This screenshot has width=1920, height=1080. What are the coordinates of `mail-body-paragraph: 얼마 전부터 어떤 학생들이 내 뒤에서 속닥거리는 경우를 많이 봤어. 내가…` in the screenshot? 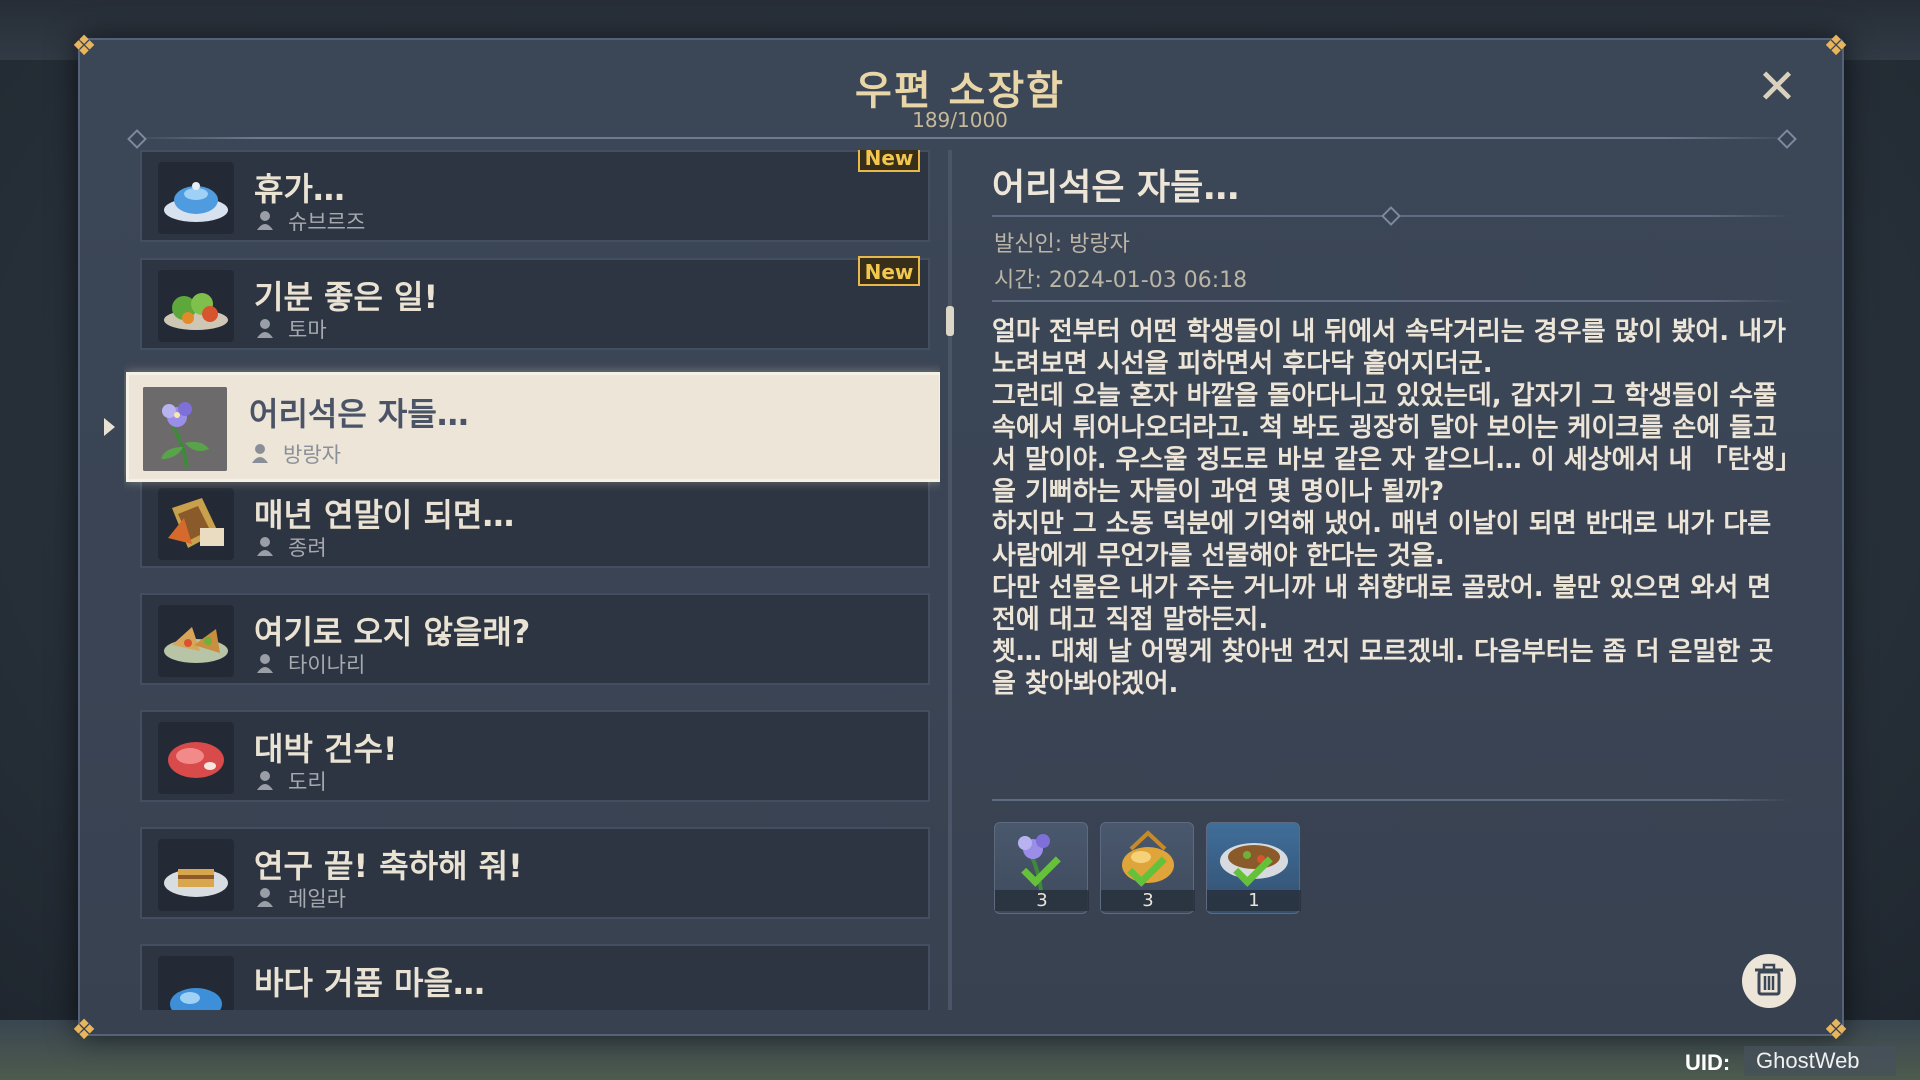 It's located at (1389, 348).